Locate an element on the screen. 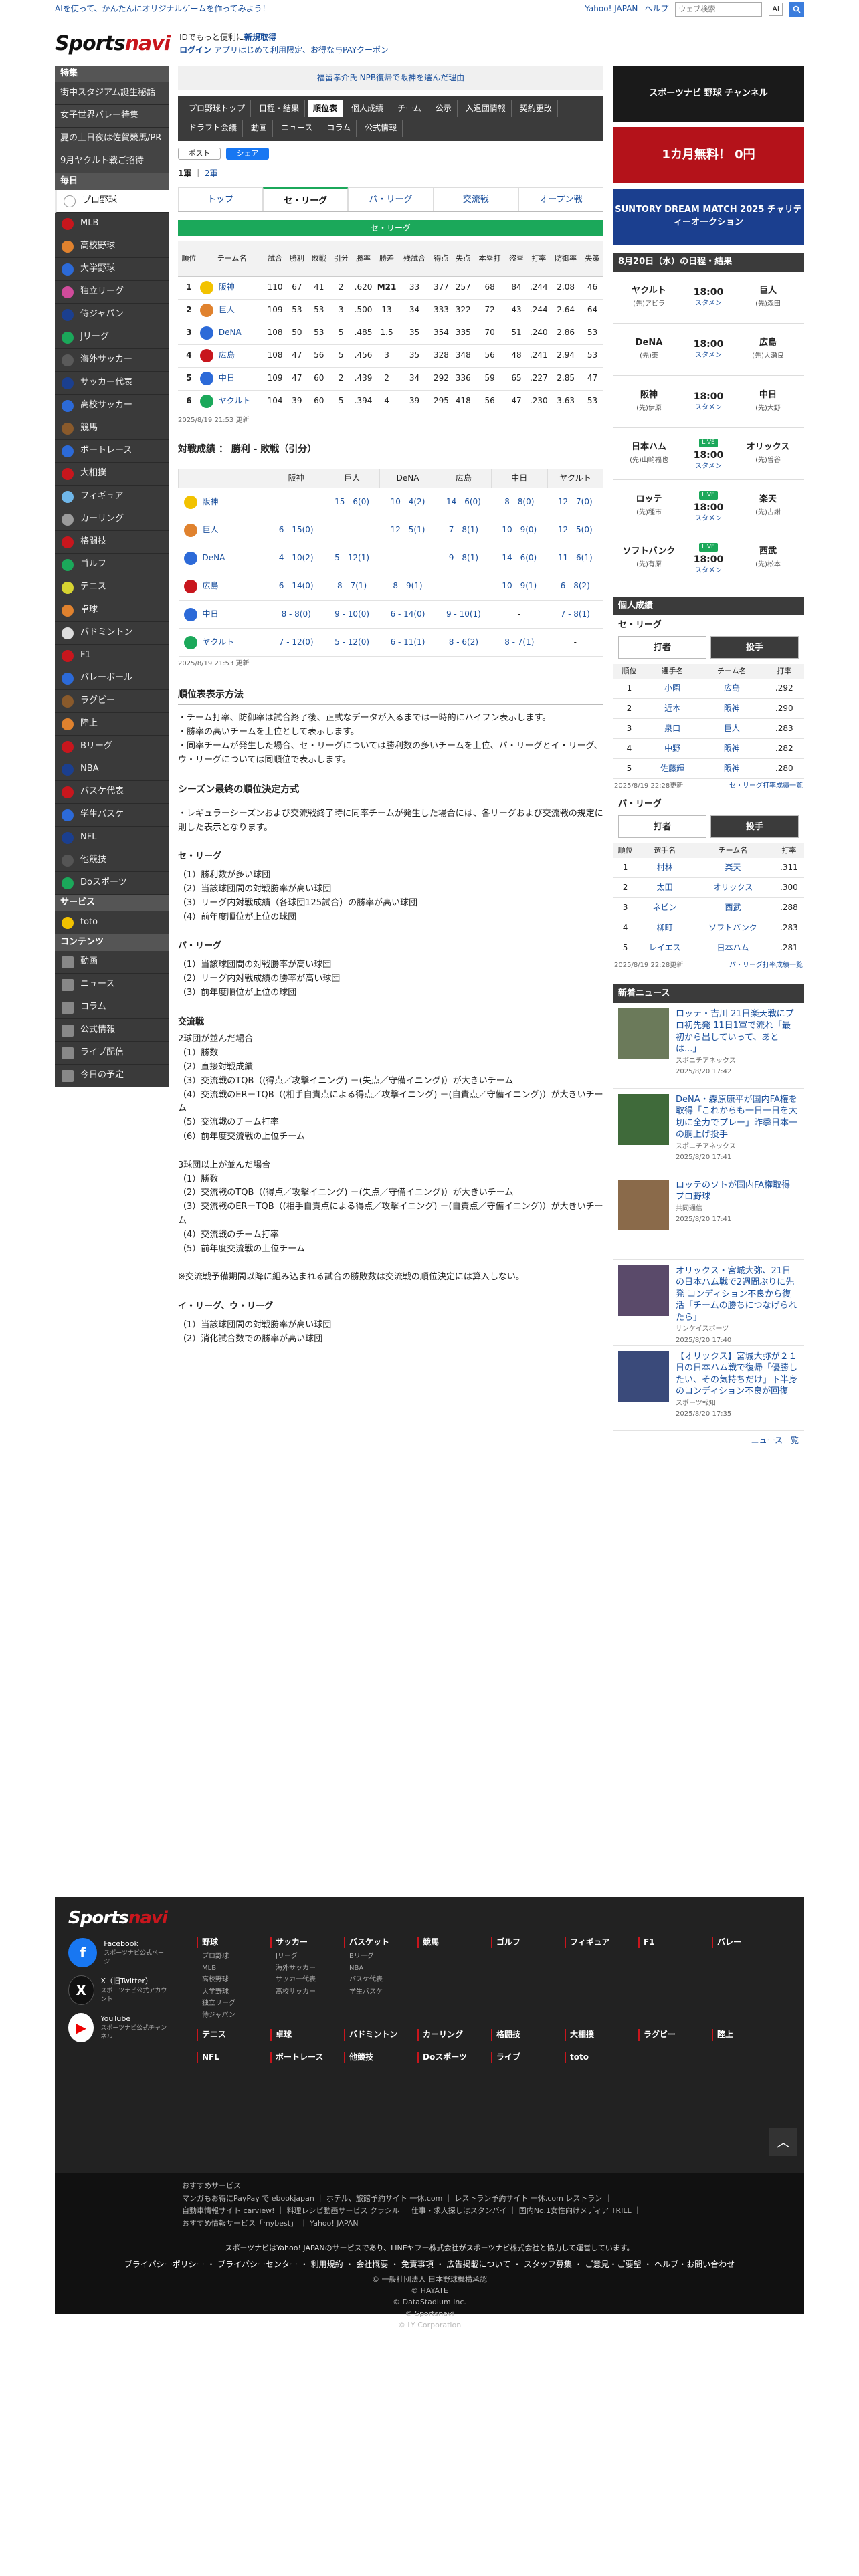 The height and width of the screenshot is (2576, 859). team-cell: 阪神 is located at coordinates (223, 502).